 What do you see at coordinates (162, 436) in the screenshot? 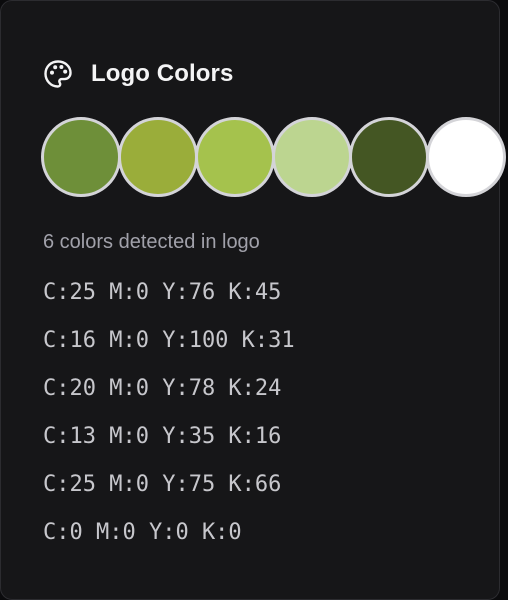
I see `cmyk-value: C:13 M:0 Y:35 K:16` at bounding box center [162, 436].